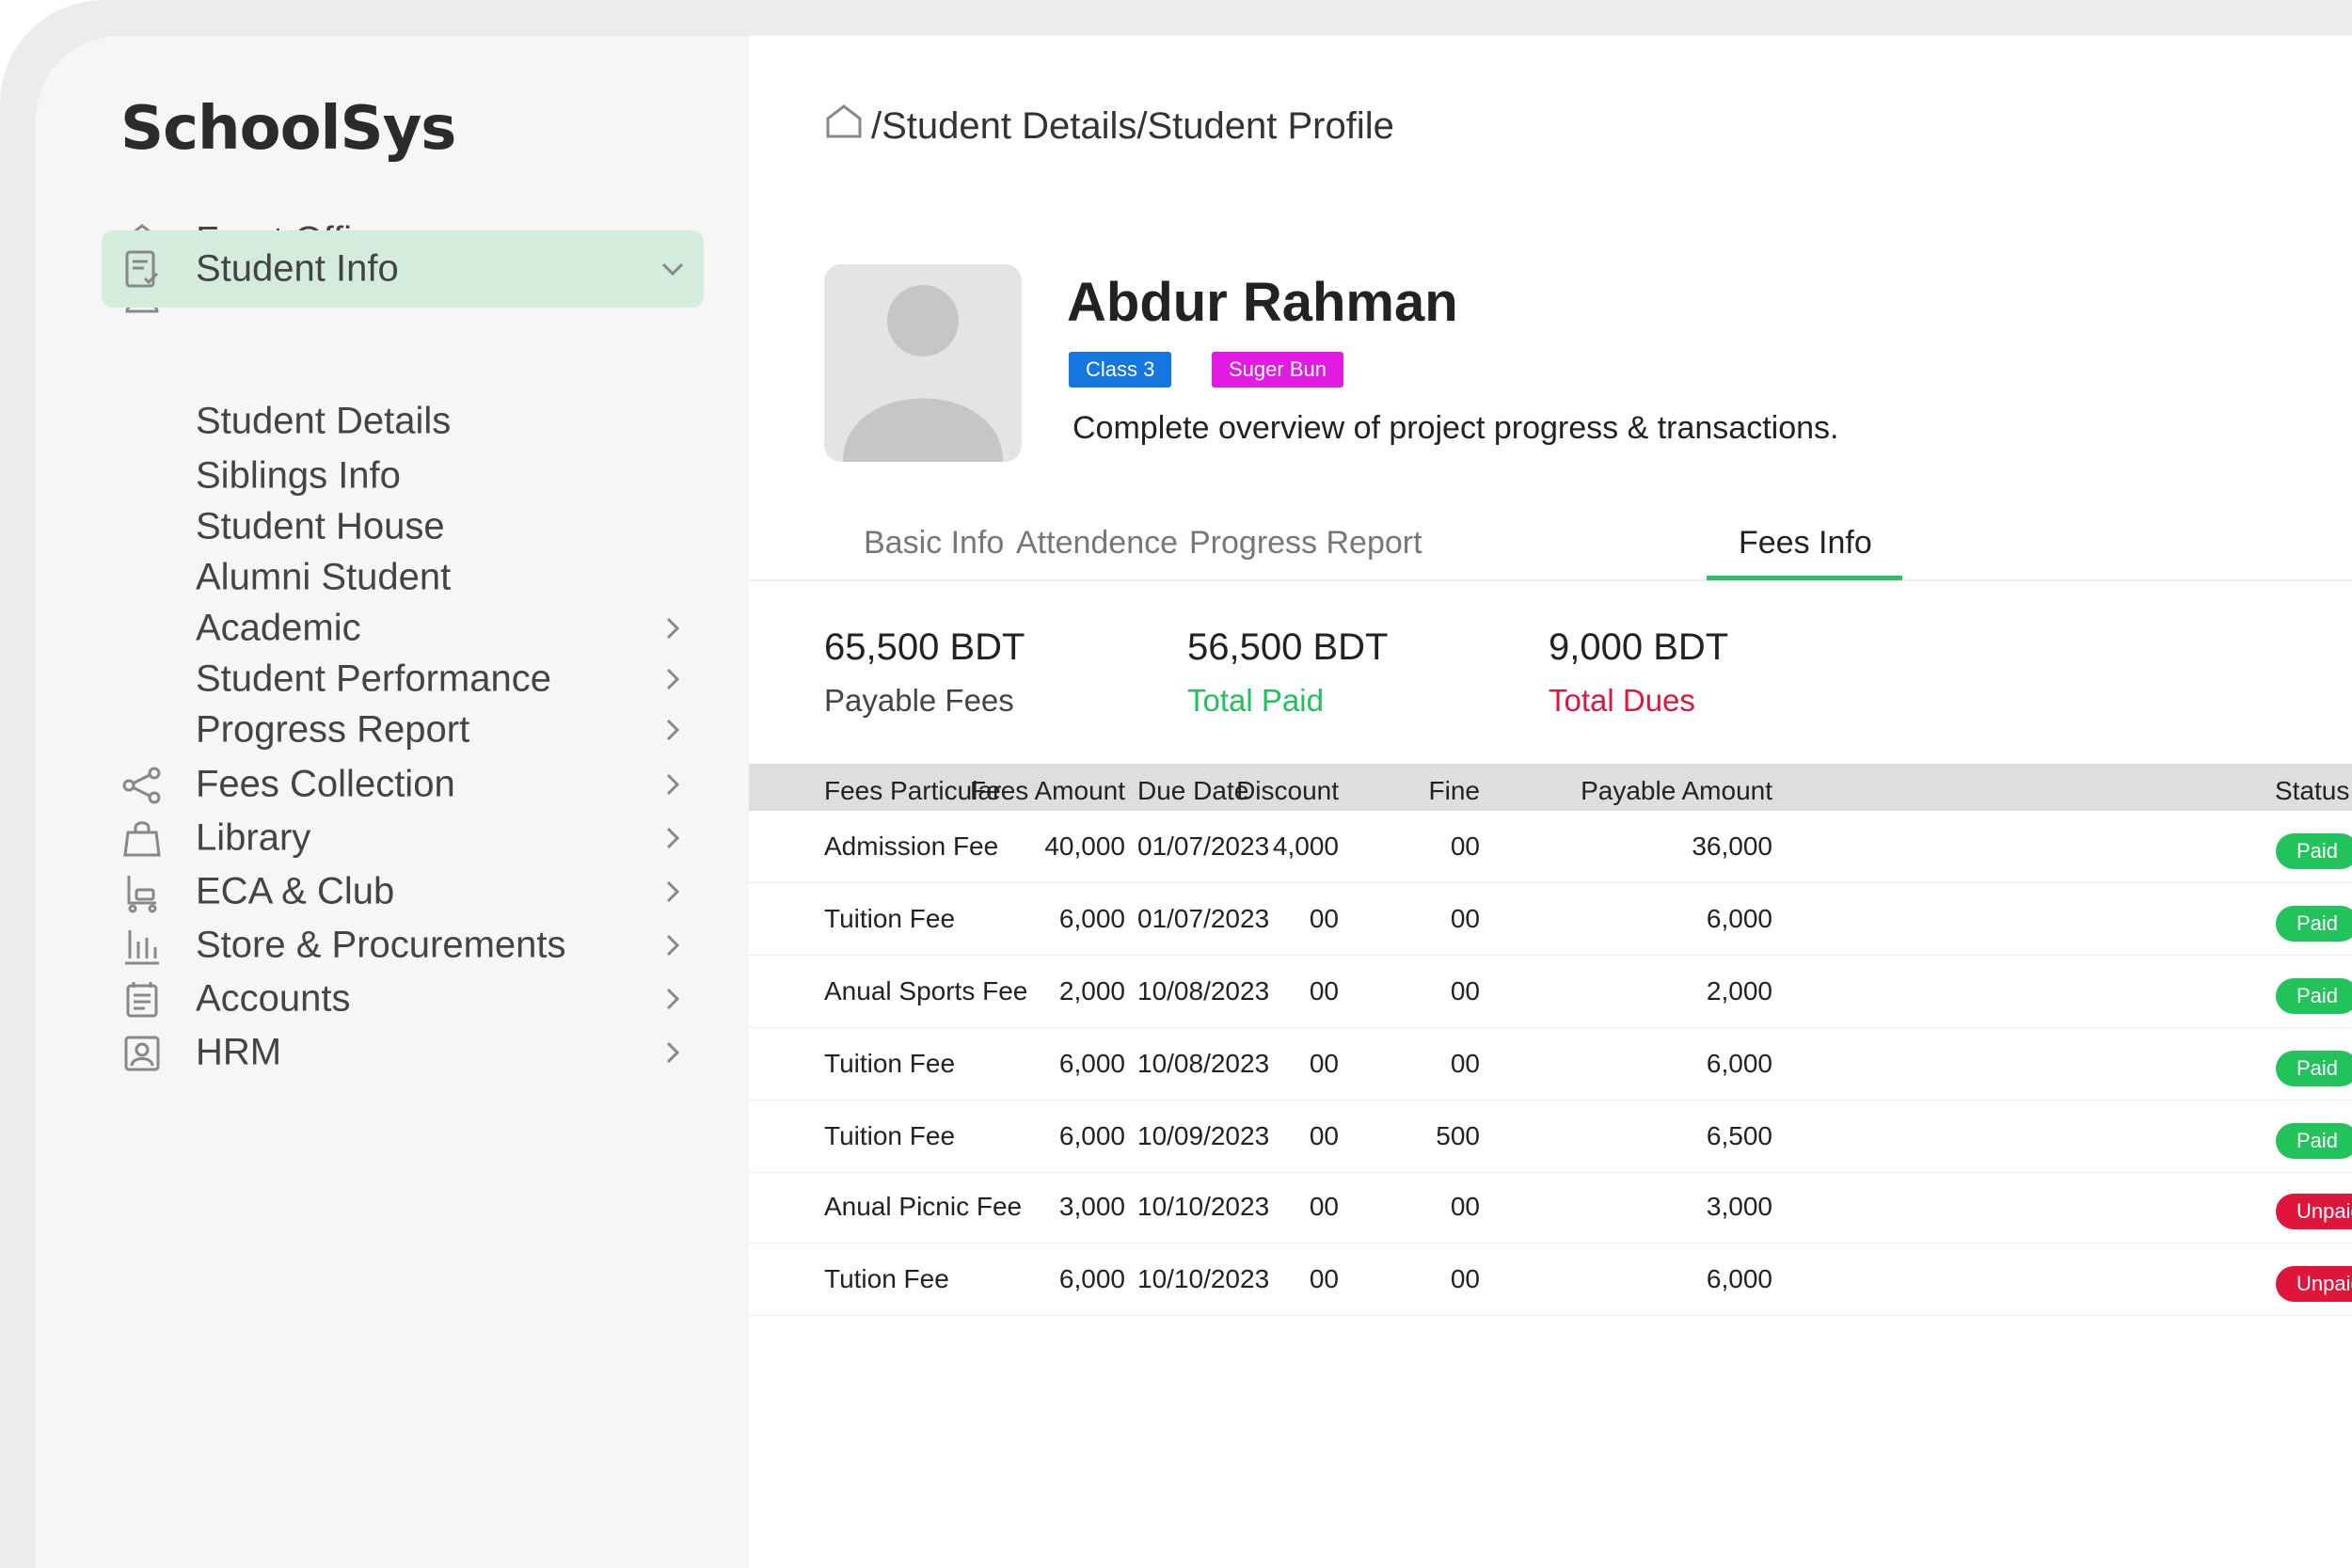  What do you see at coordinates (1739, 1135) in the screenshot?
I see `cell-payable-amount: 6,500` at bounding box center [1739, 1135].